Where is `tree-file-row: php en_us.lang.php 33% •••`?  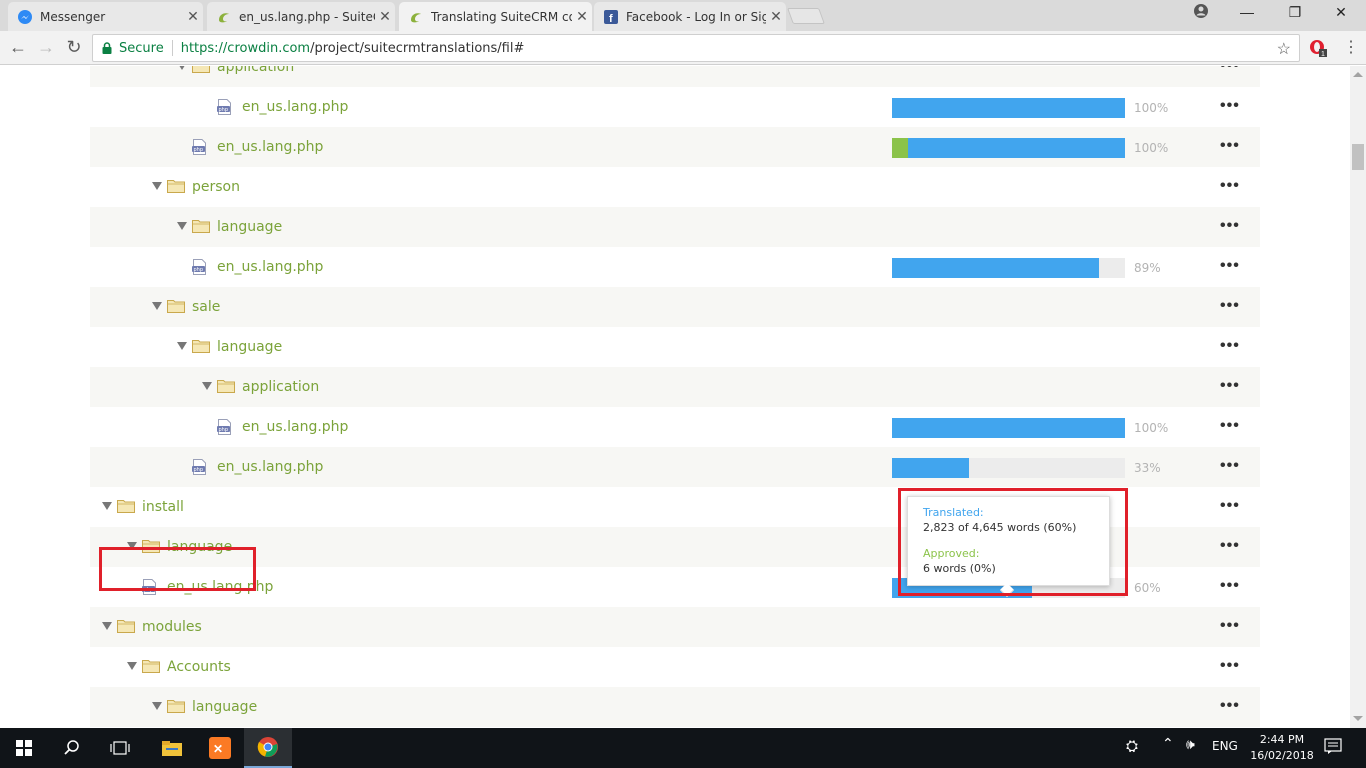 tree-file-row: php en_us.lang.php 33% ••• is located at coordinates (675, 467).